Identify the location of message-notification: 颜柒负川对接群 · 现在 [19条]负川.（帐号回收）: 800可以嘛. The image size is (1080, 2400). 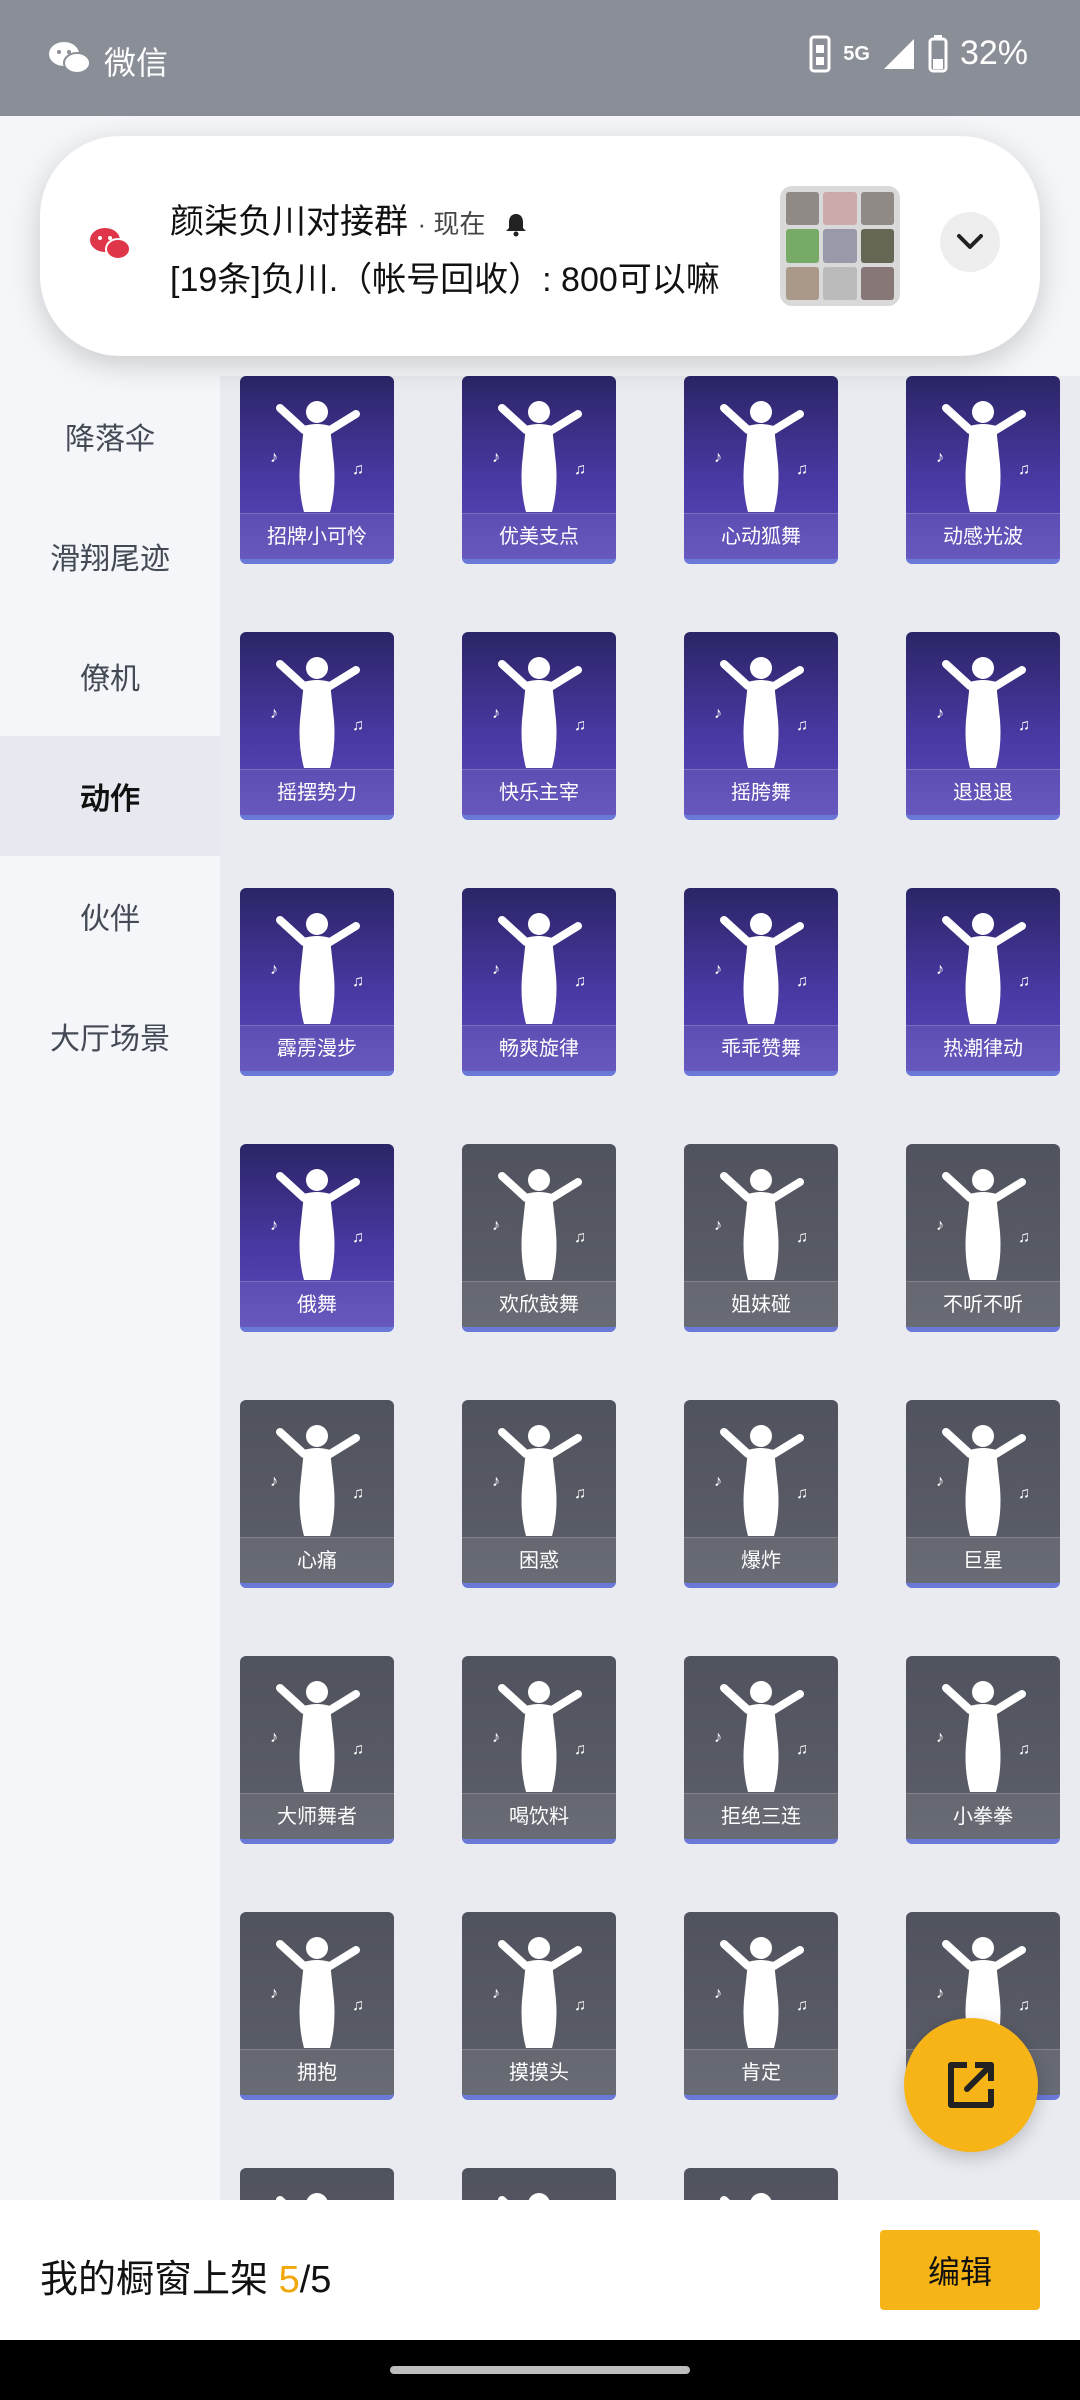
(540, 246).